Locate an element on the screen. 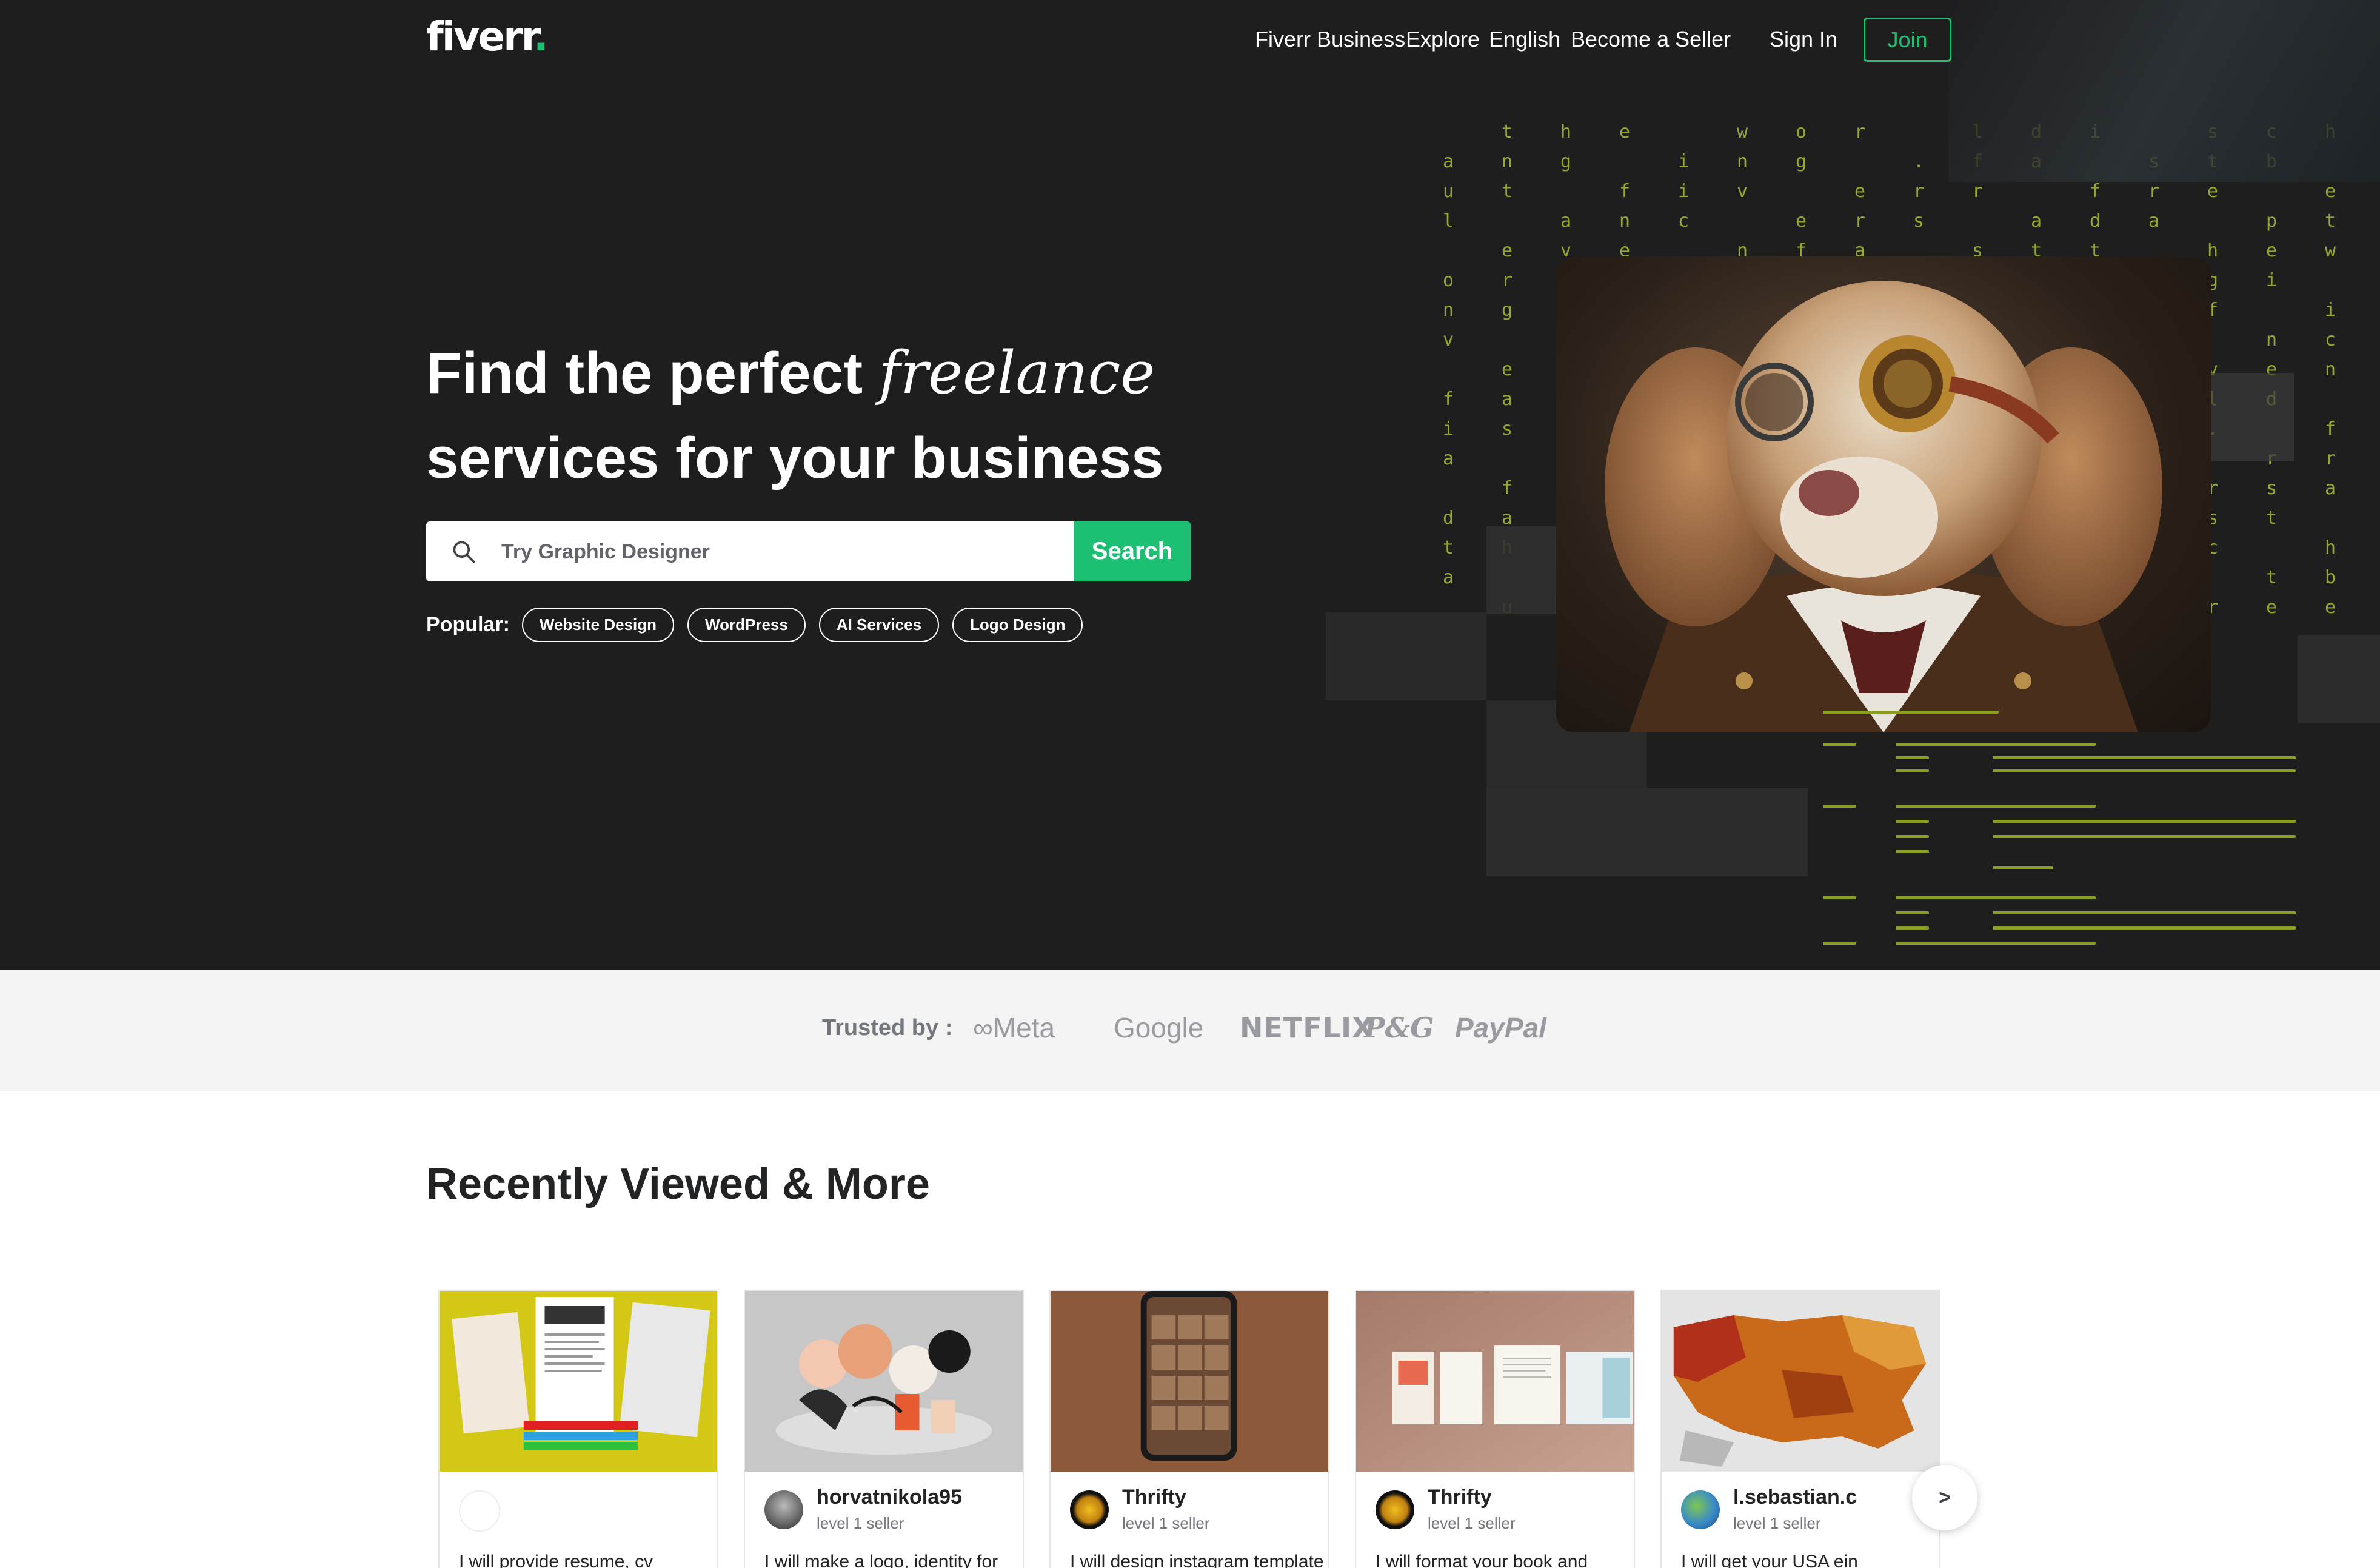 The width and height of the screenshot is (2380, 1568). gig-title: I will make a logo, identity for is located at coordinates (881, 1560).